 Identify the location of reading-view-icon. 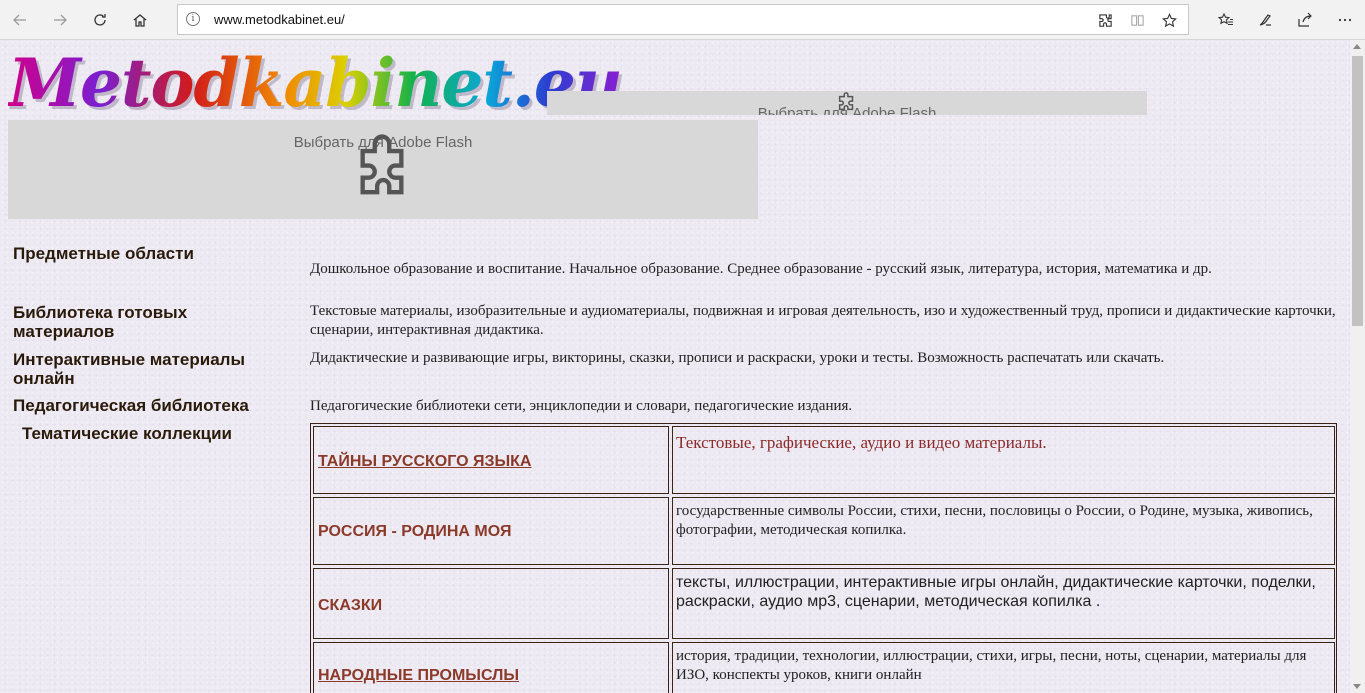
(1137, 20).